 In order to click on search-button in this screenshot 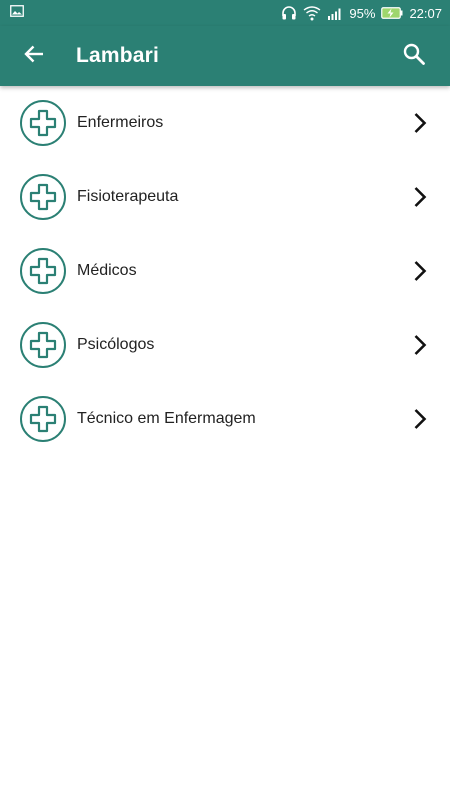, I will do `click(414, 56)`.